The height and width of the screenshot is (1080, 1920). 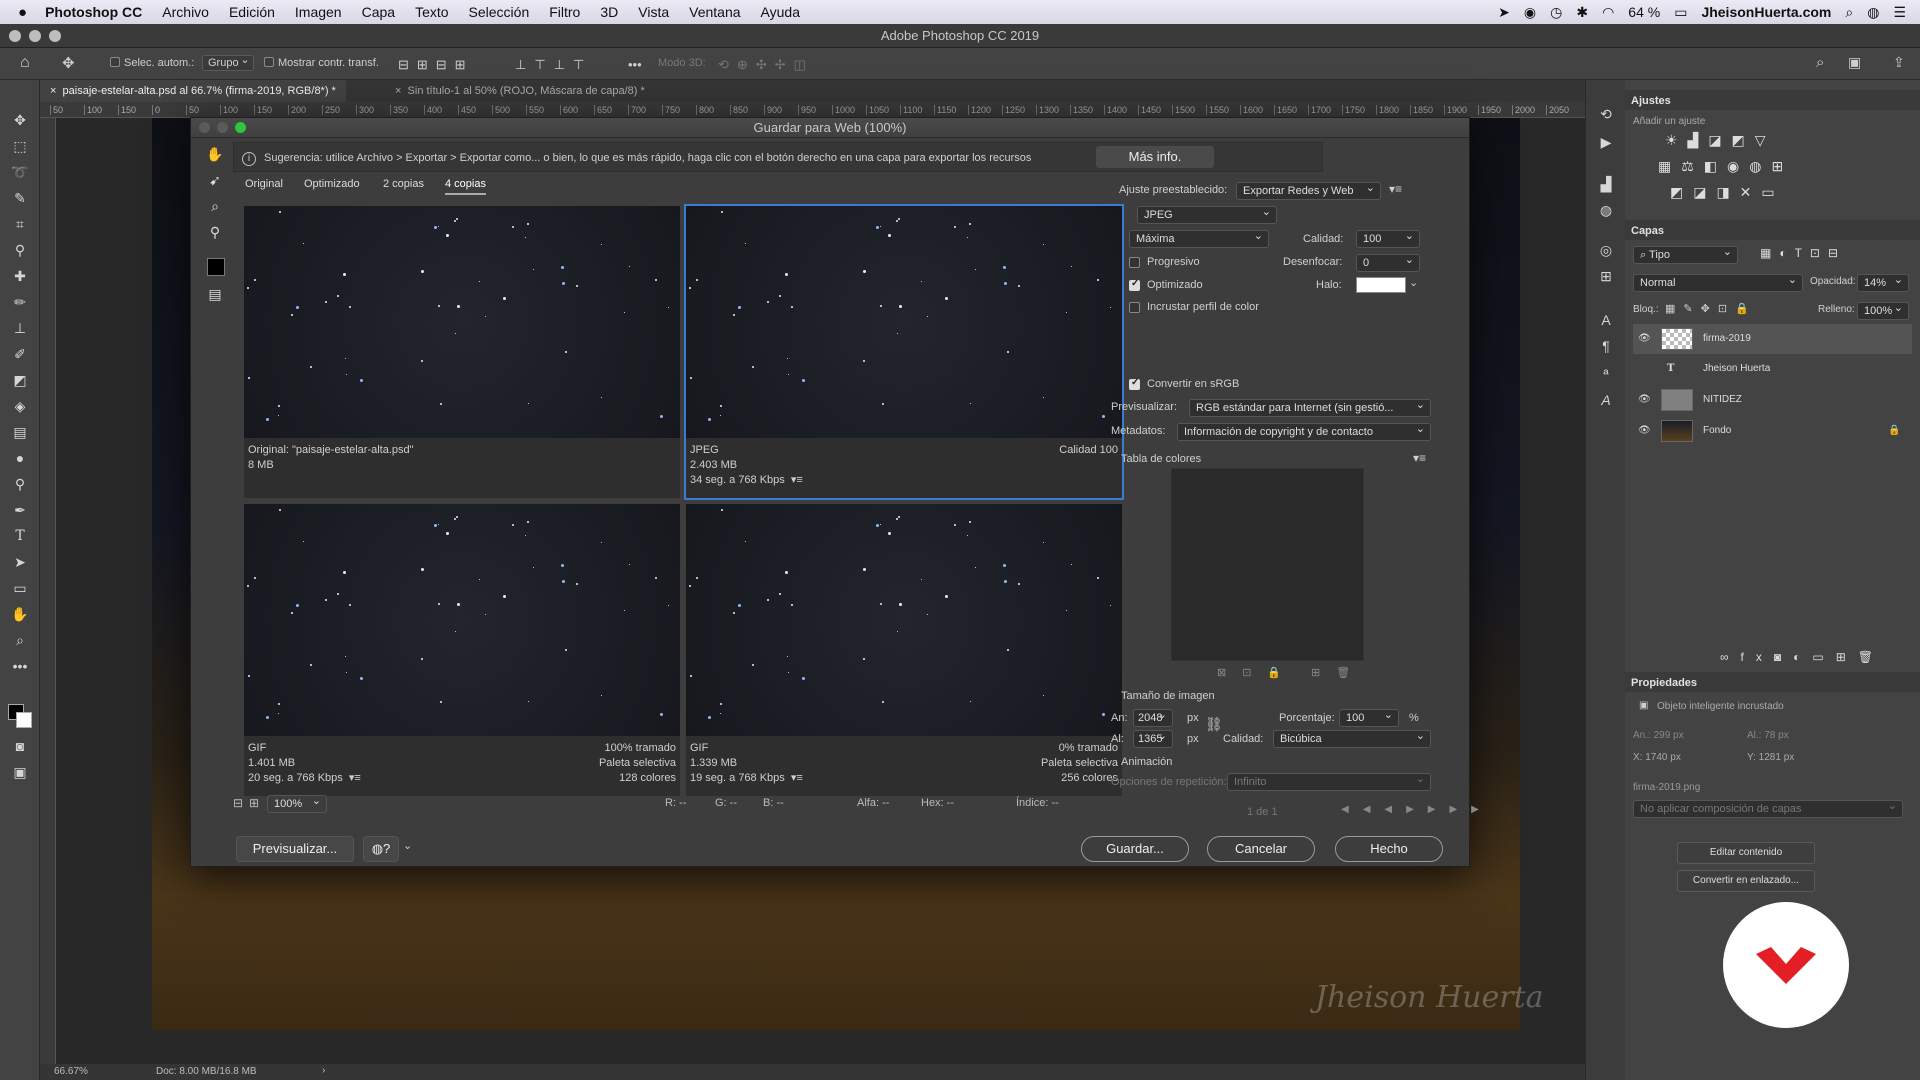 What do you see at coordinates (1746, 853) in the screenshot?
I see `edit-contents-button: Editar contenido` at bounding box center [1746, 853].